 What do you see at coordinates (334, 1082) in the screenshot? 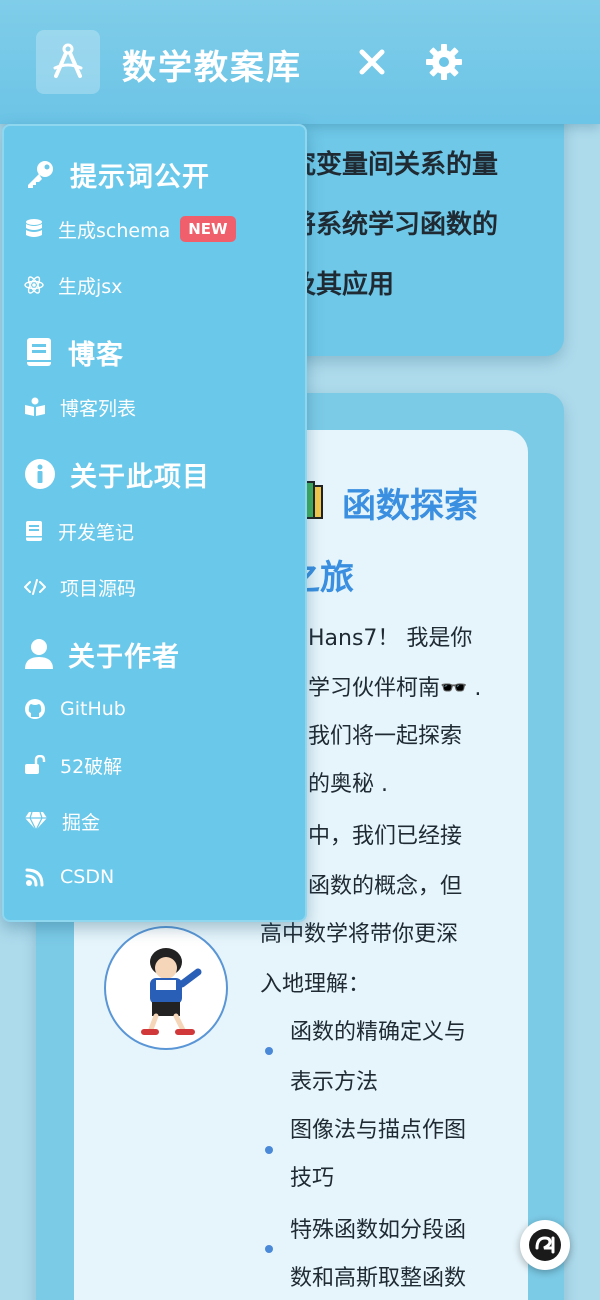
I see `list-item: 表示方法` at bounding box center [334, 1082].